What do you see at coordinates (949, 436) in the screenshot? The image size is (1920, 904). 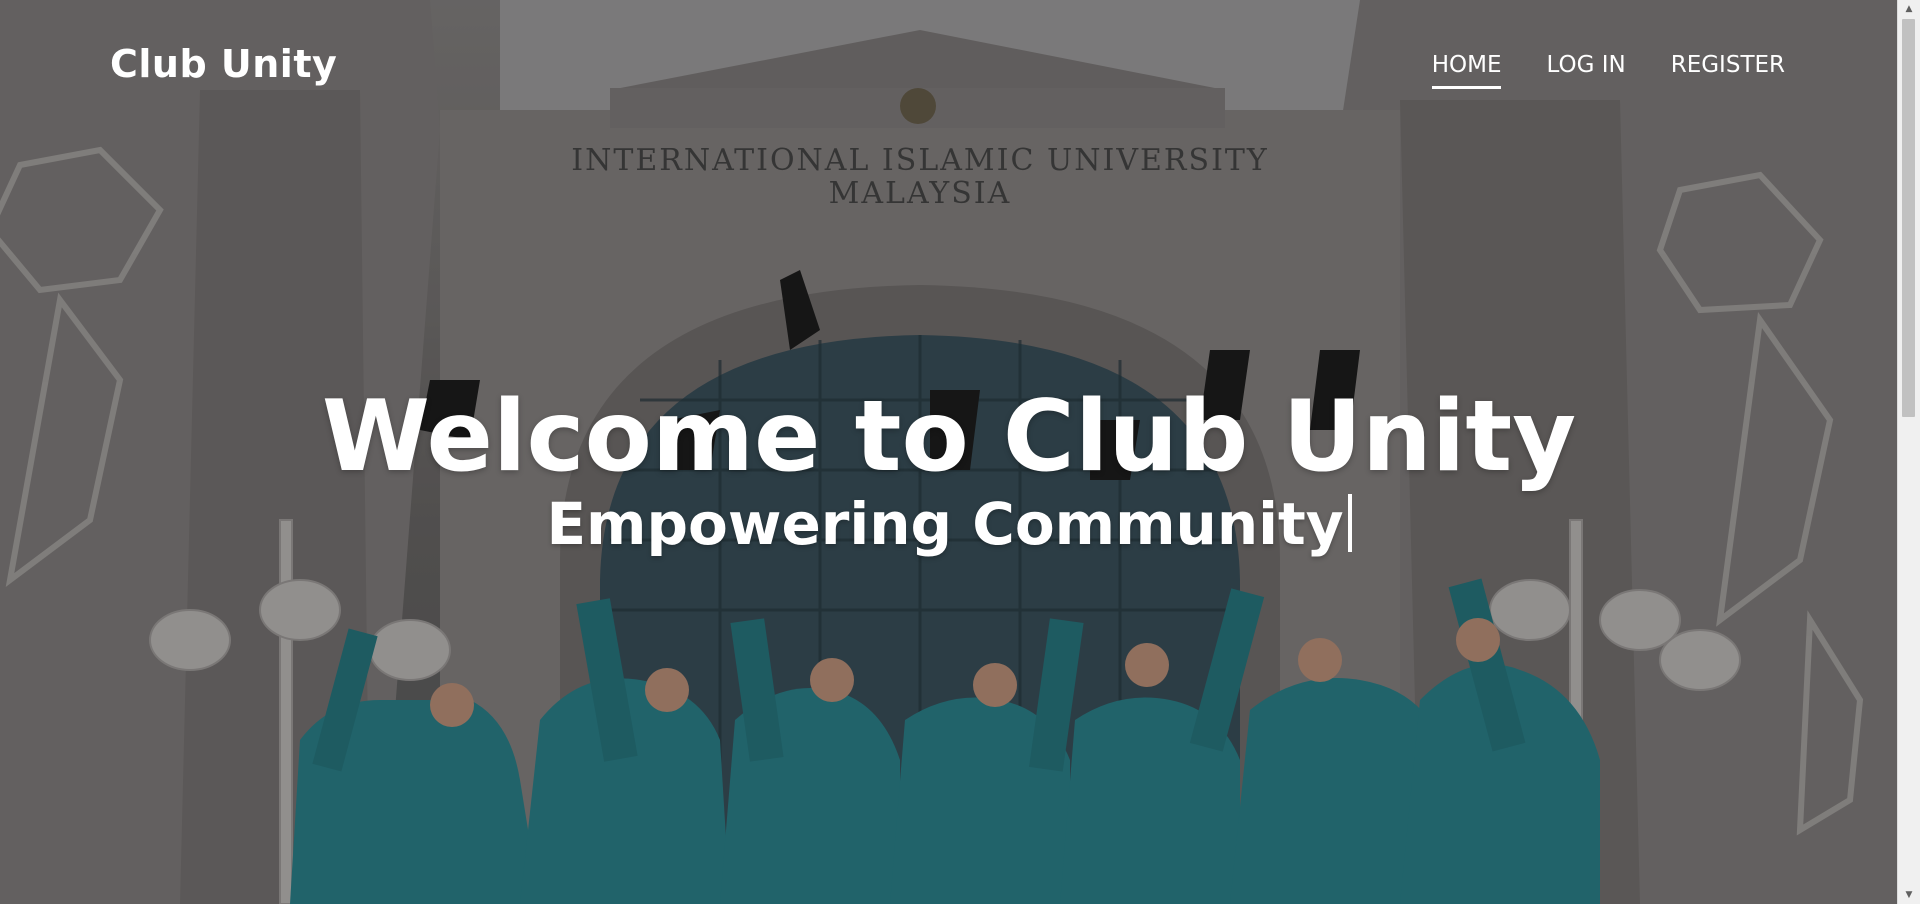 I see `hero-title: Welcome to Club Unity` at bounding box center [949, 436].